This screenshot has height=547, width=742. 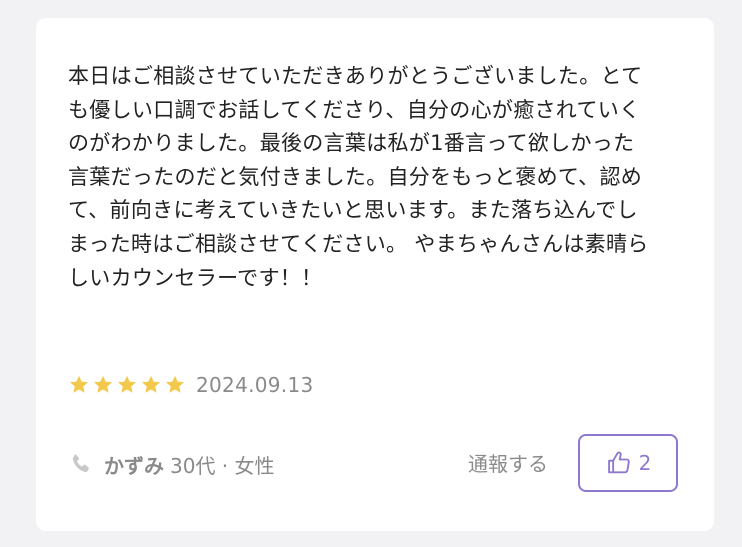 I want to click on review-body-line: て、前向きに考えていきたいと思います。また落ち込んでし, so click(x=353, y=210).